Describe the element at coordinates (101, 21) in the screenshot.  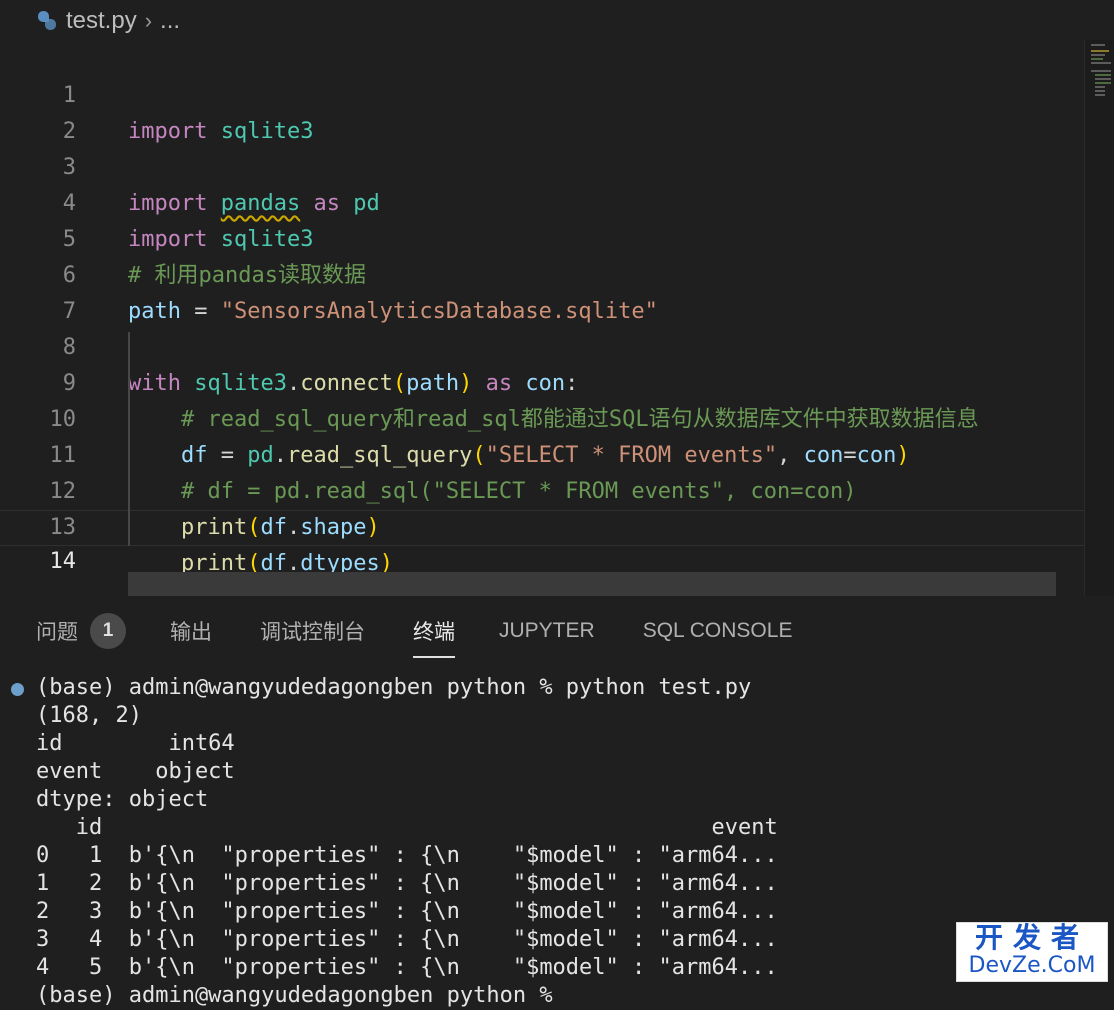
I see `breadcrumb-file: test.py` at that location.